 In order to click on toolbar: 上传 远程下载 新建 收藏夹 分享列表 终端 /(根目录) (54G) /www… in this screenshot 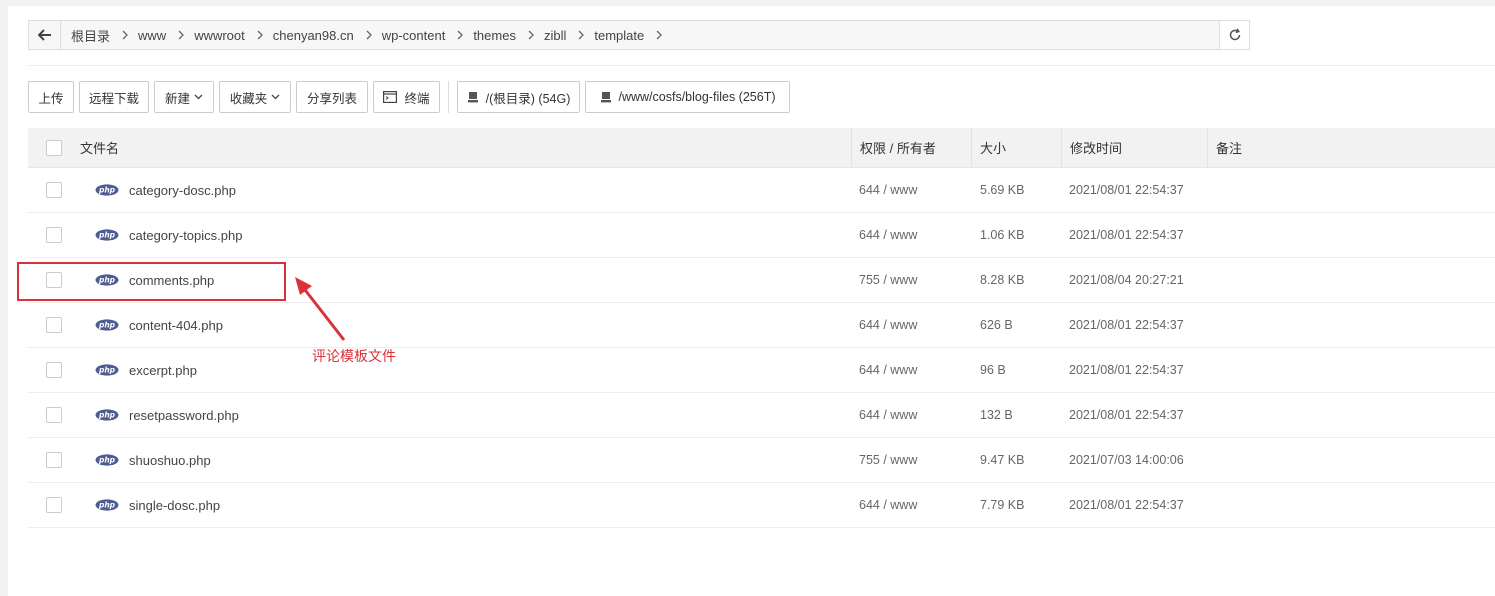, I will do `click(411, 97)`.